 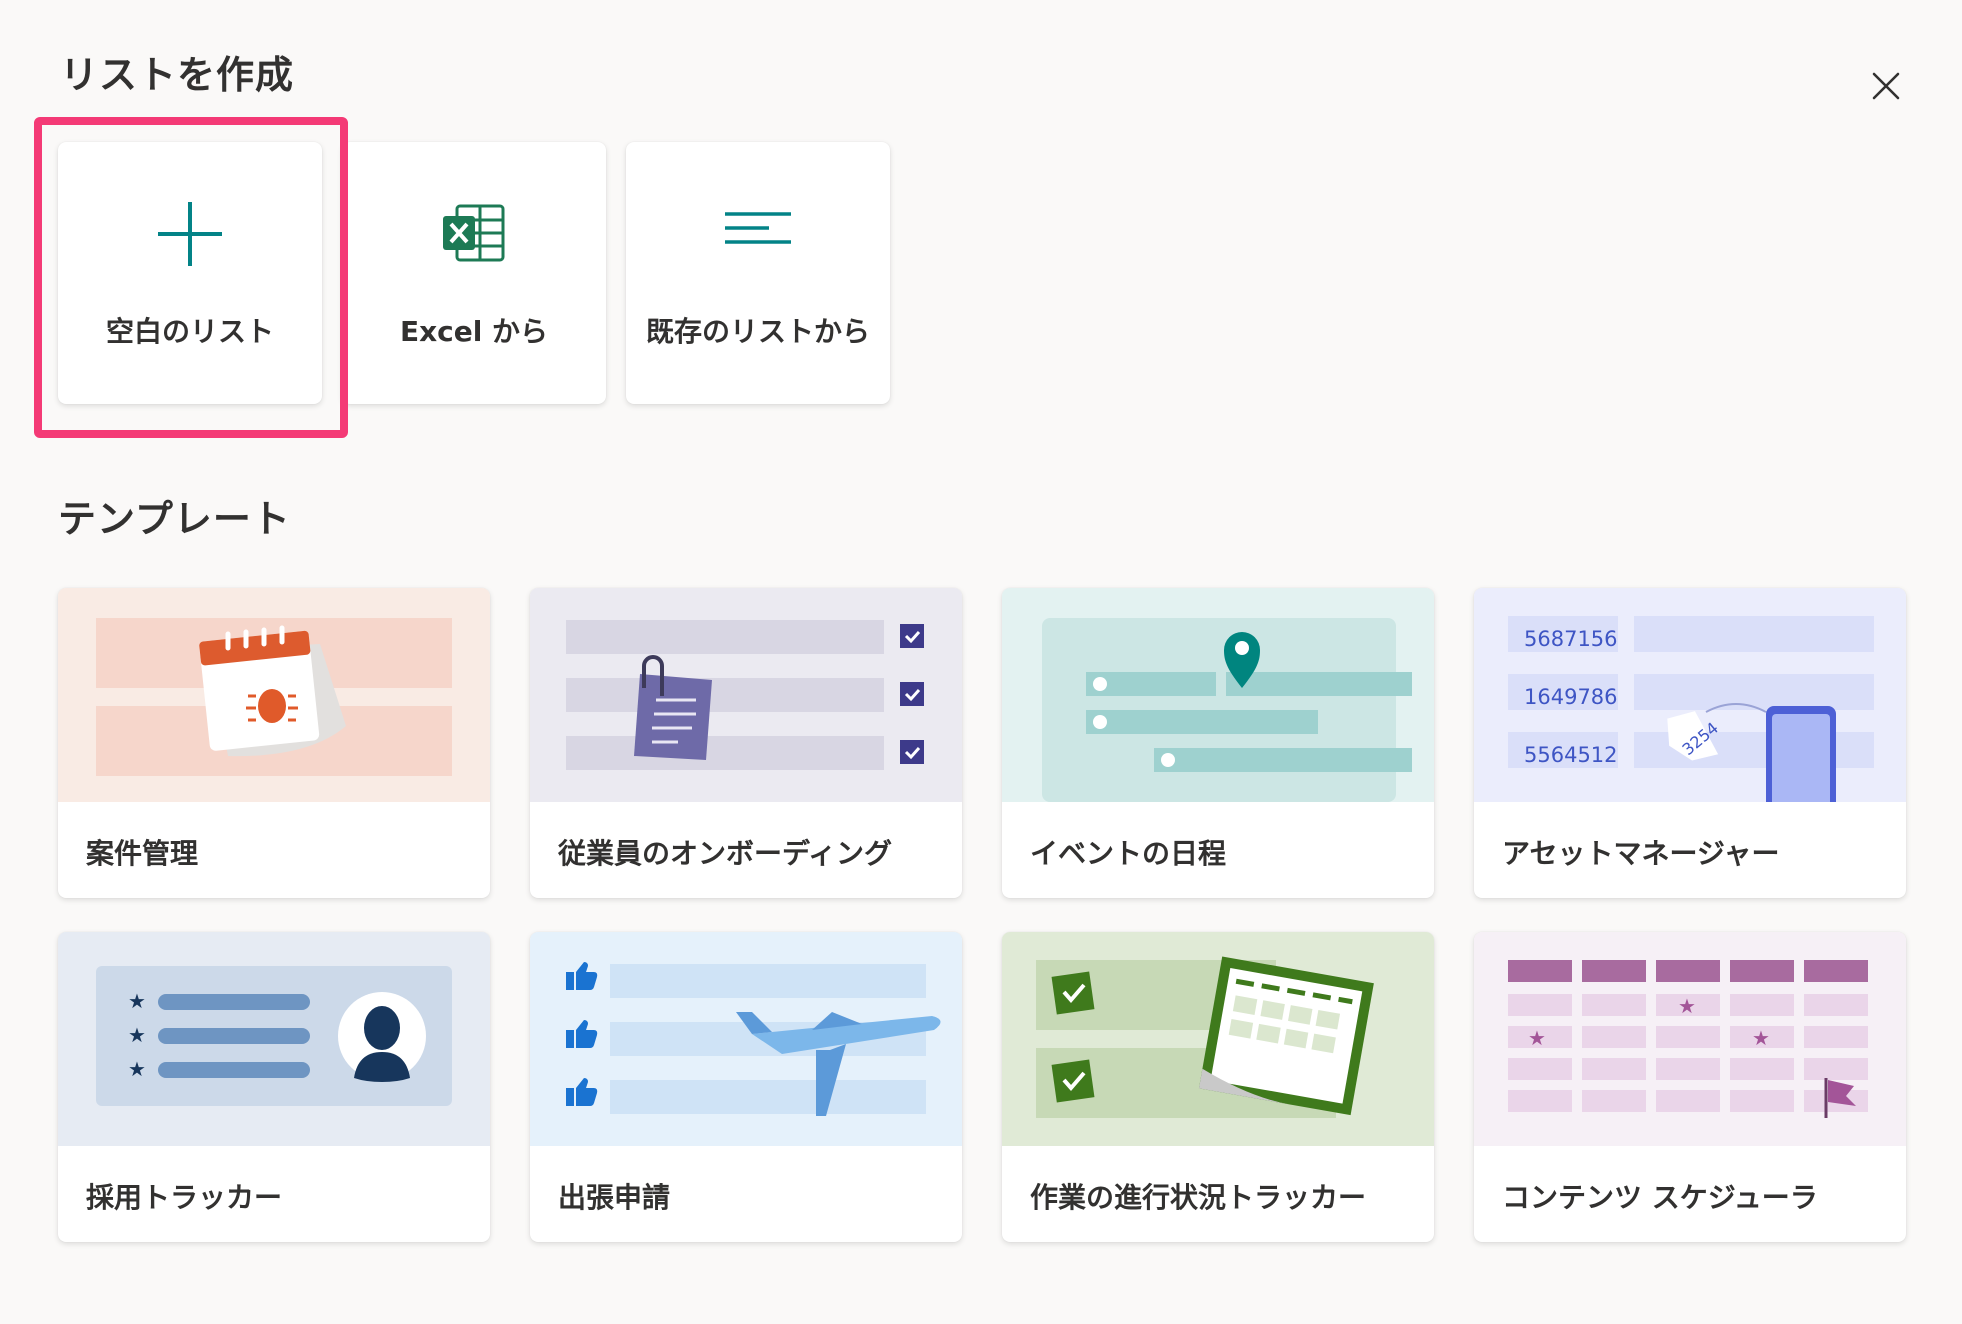 I want to click on template-label: 作業の進行状況トラッカー, so click(x=1198, y=1197).